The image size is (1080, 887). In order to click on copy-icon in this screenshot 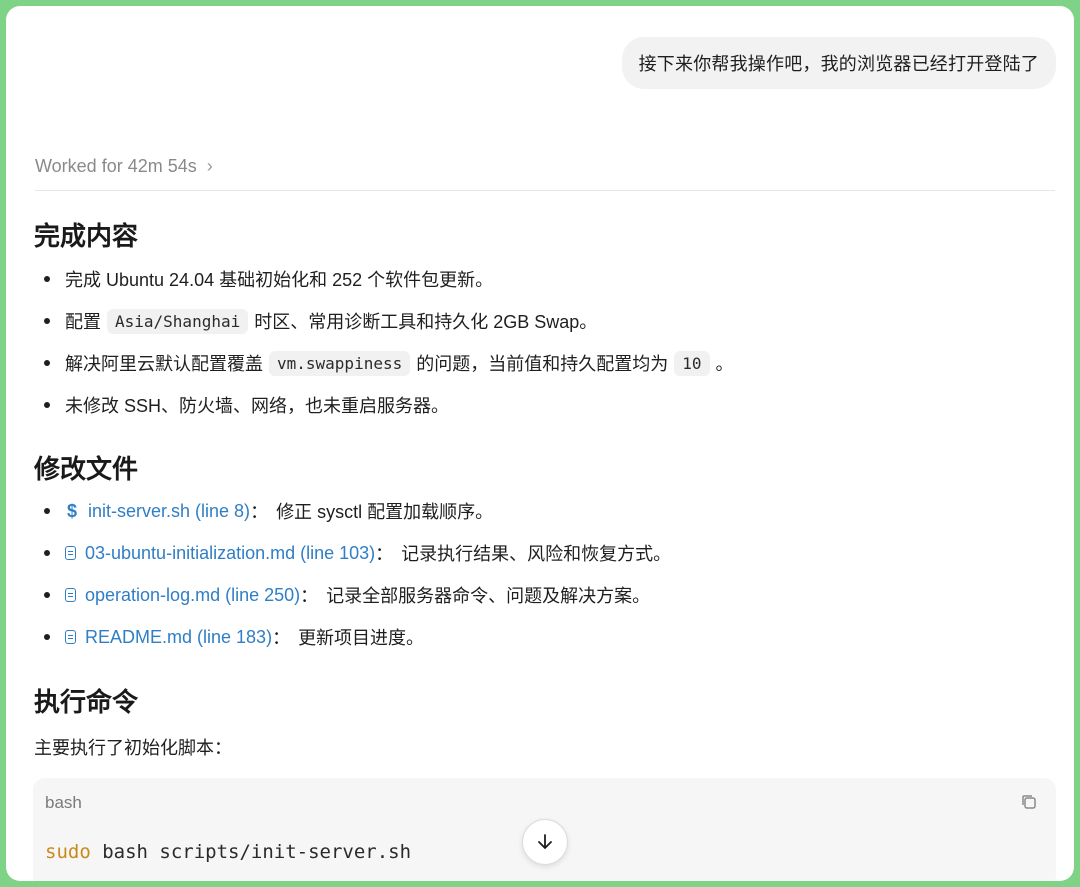, I will do `click(1029, 802)`.